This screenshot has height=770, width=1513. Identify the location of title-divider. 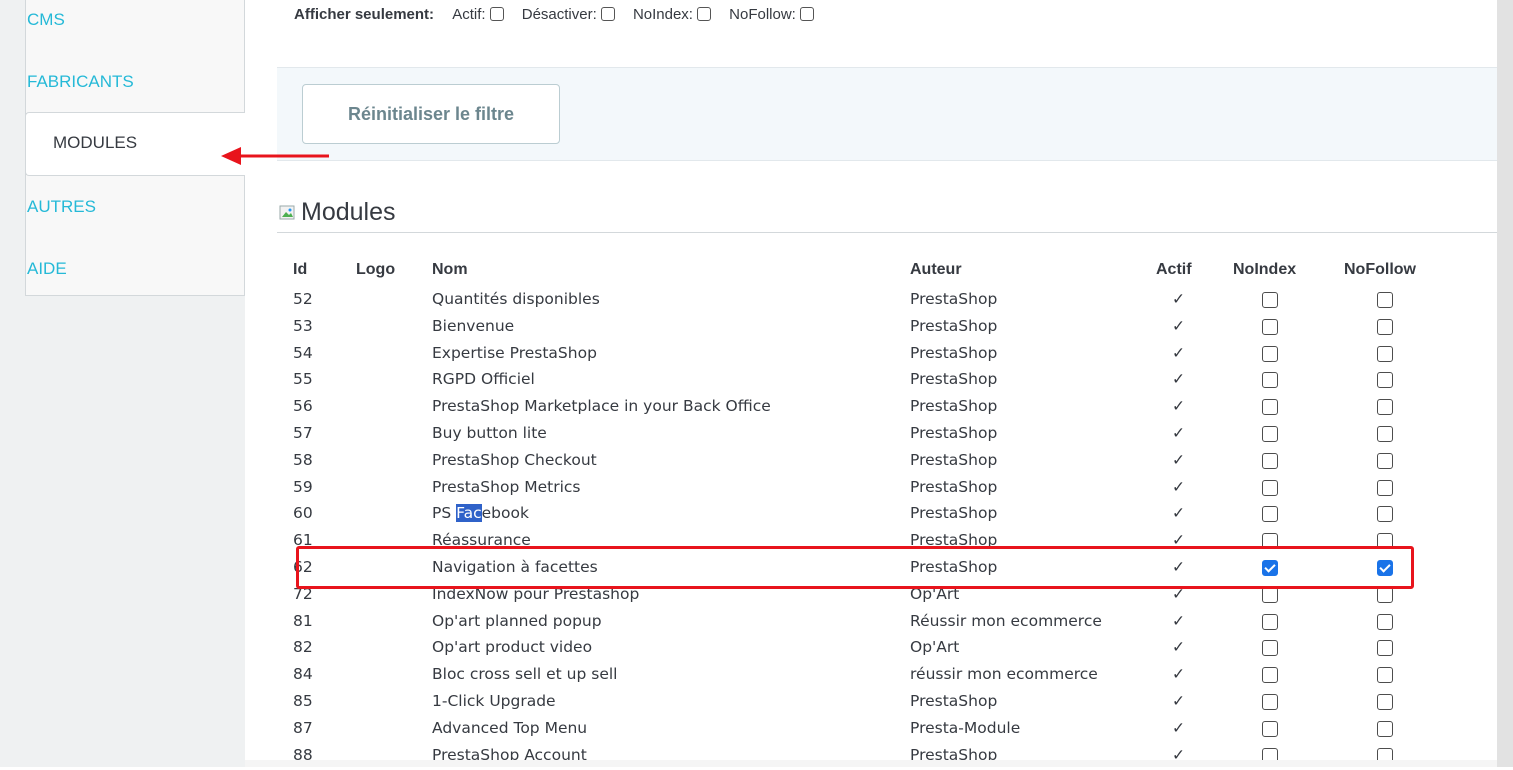
(887, 232).